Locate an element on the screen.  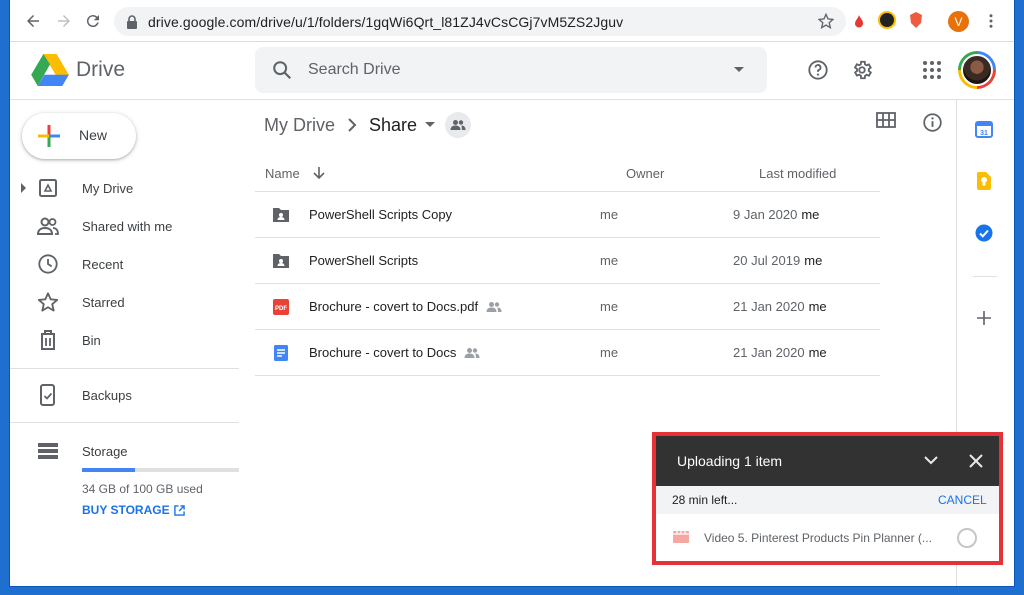
help-icon is located at coordinates (818, 70).